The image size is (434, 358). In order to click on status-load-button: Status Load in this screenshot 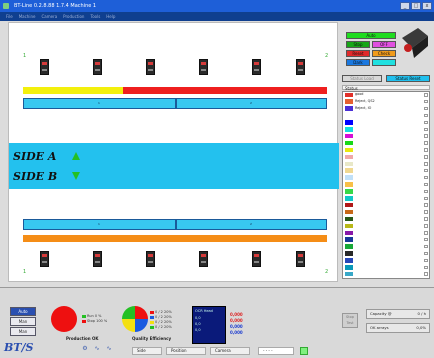, I will do `click(362, 78)`.